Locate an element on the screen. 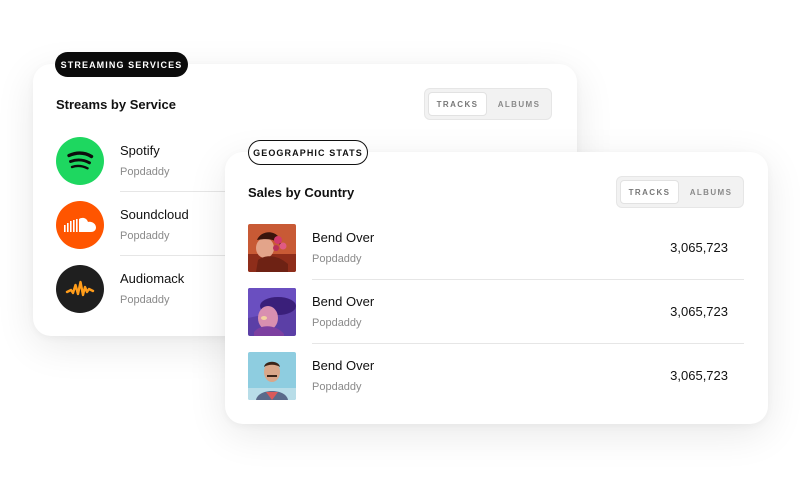 The height and width of the screenshot is (480, 800). soundcloud-icon is located at coordinates (80, 225).